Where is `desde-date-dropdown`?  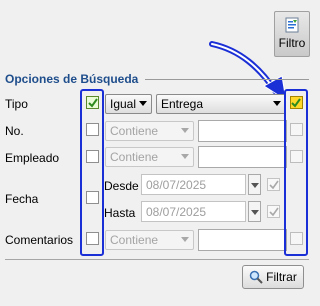
desde-date-dropdown is located at coordinates (254, 184).